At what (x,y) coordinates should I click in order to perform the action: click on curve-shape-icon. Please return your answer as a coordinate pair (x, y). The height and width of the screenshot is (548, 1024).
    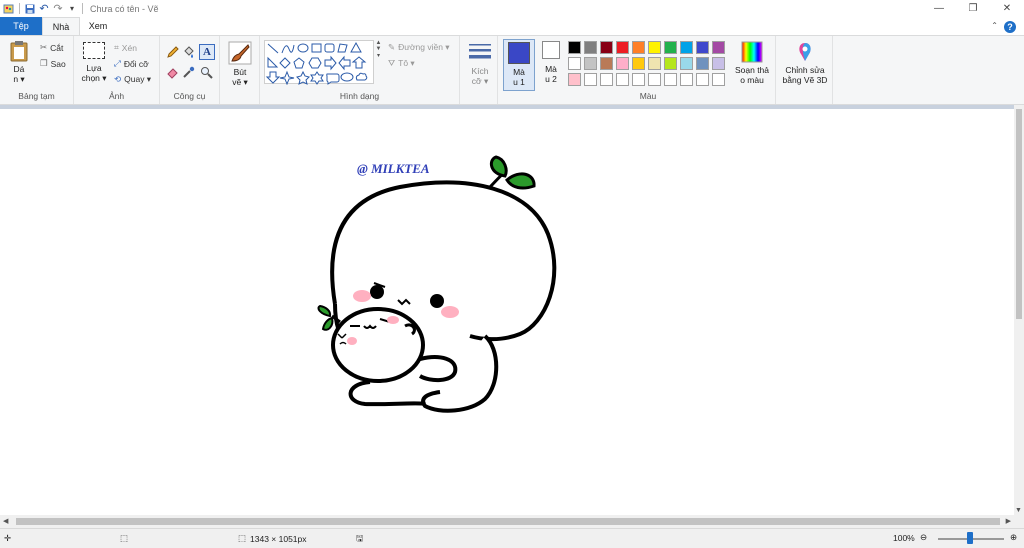
    Looking at the image, I should click on (288, 49).